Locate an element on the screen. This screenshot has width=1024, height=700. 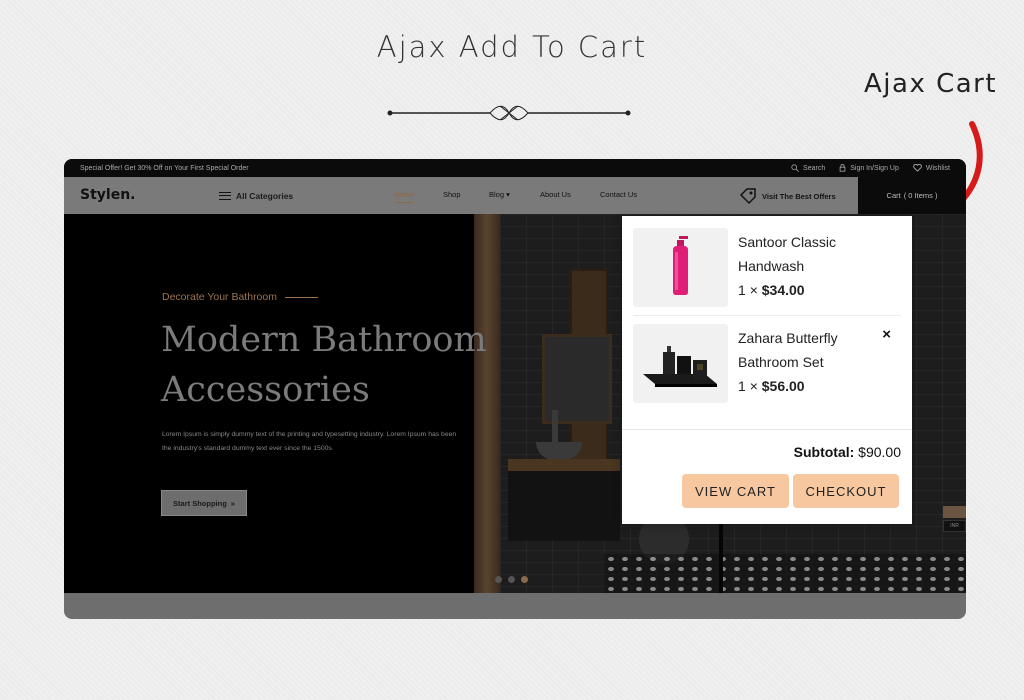
signin-link: Sign In/Sign Up is located at coordinates (869, 168).